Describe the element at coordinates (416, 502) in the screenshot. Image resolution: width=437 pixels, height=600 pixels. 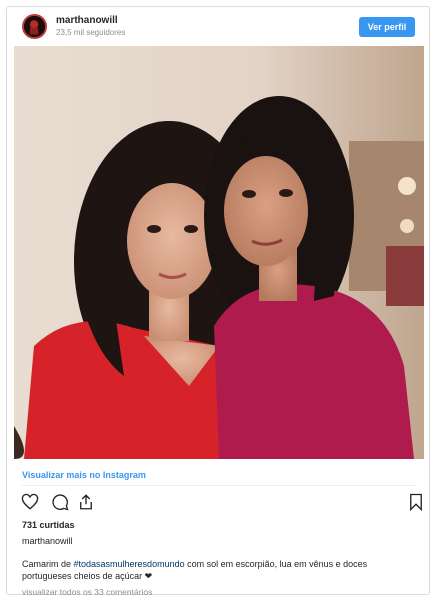
I see `bookmark-icon` at that location.